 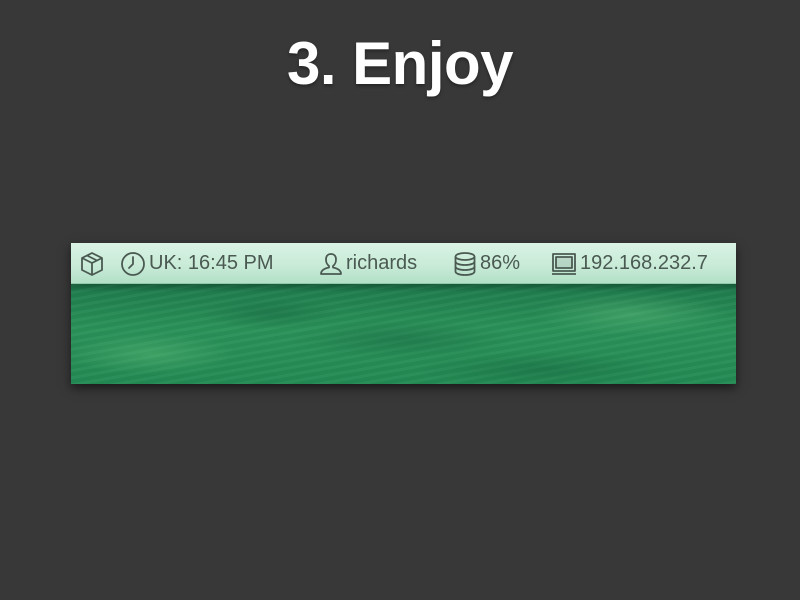 What do you see at coordinates (465, 263) in the screenshot?
I see `database-icon` at bounding box center [465, 263].